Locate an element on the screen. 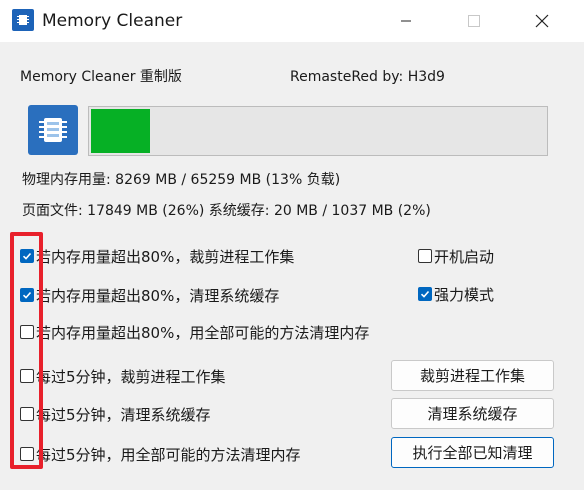 This screenshot has width=584, height=490. close-icon is located at coordinates (542, 21).